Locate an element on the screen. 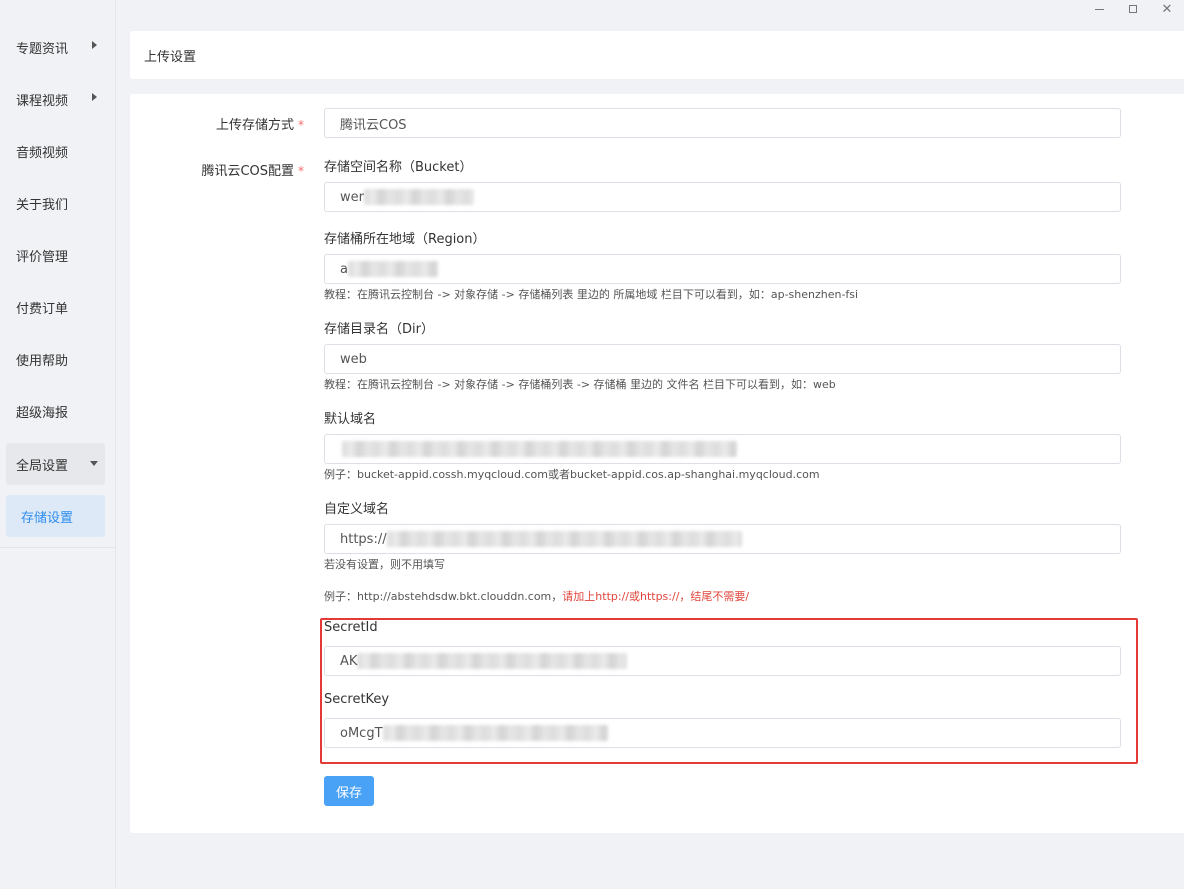  sidebar-item-course-videos: 课程视频 is located at coordinates (55, 99).